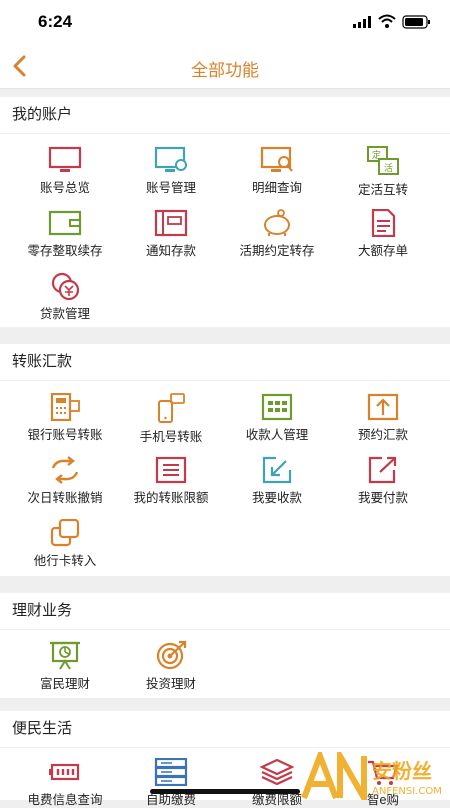  Describe the element at coordinates (387, 21) in the screenshot. I see `wifi-icon` at that location.